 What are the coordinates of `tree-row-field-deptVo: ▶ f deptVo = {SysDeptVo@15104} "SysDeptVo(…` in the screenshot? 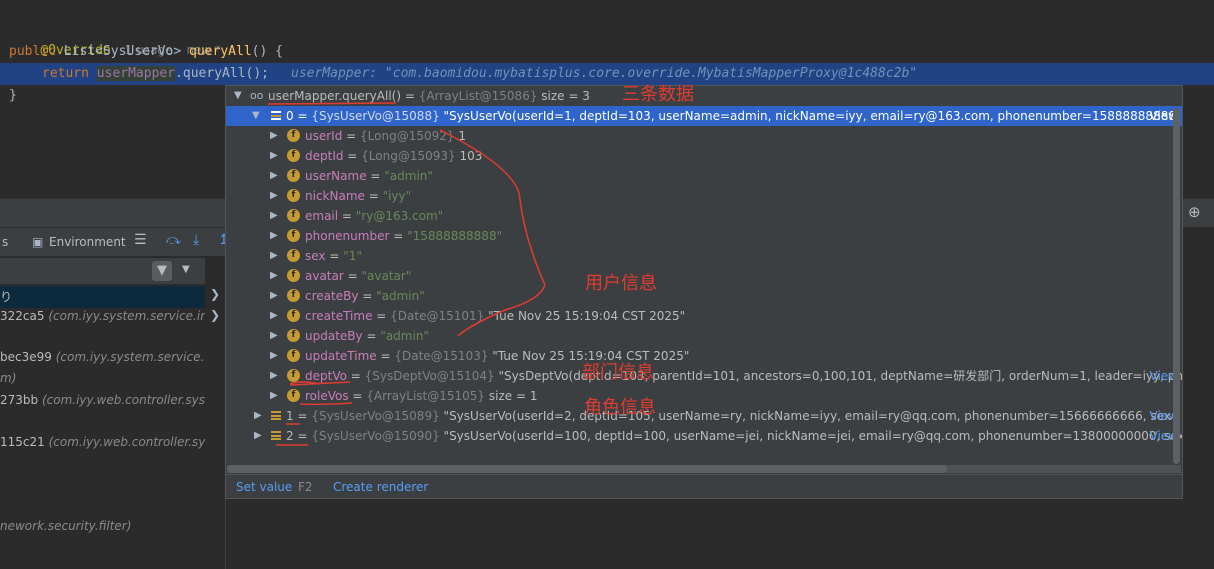 It's located at (704, 376).